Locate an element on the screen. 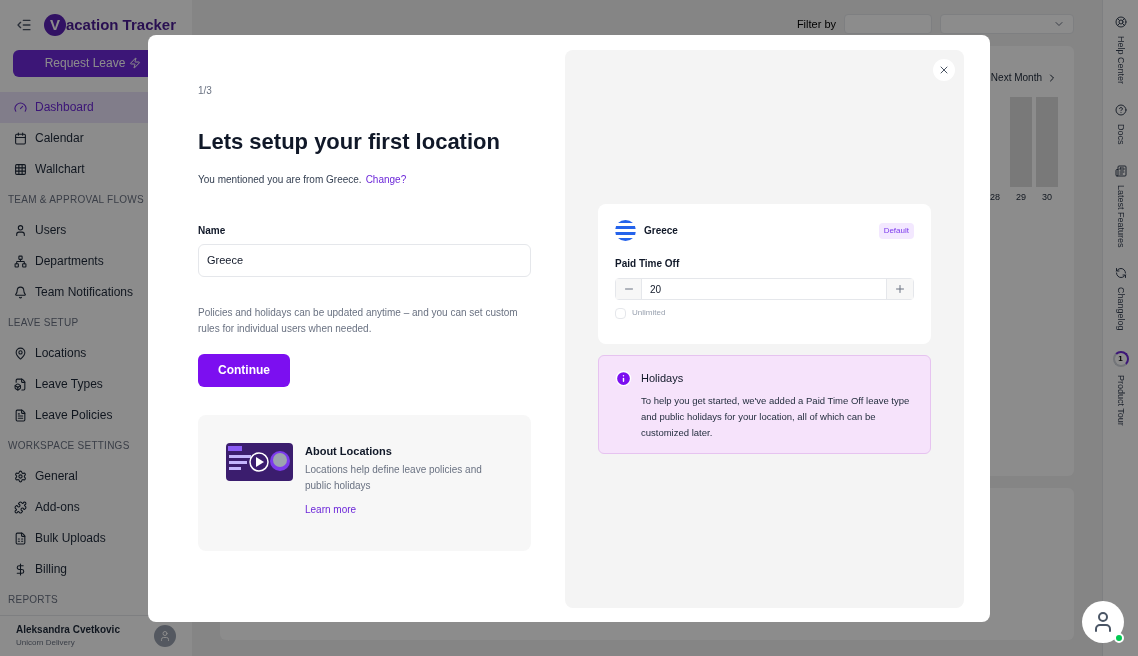 The image size is (1138, 656). rail-link: Changelog is located at coordinates (1120, 299).